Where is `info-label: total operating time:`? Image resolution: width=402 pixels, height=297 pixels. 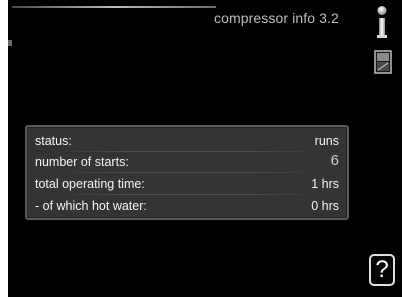 info-label: total operating time: is located at coordinates (90, 184).